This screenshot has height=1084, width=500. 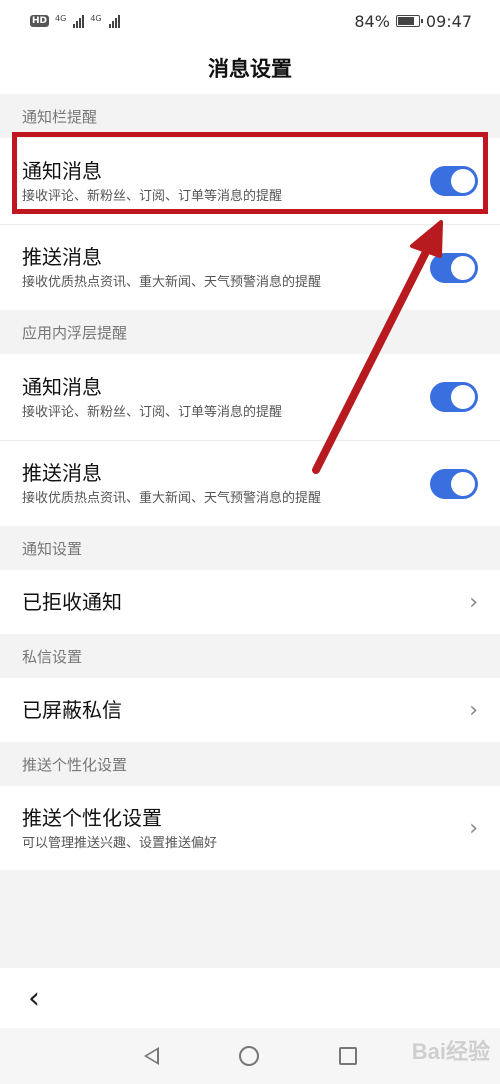 What do you see at coordinates (34, 998) in the screenshot?
I see `back-arrow-icon: ‹` at bounding box center [34, 998].